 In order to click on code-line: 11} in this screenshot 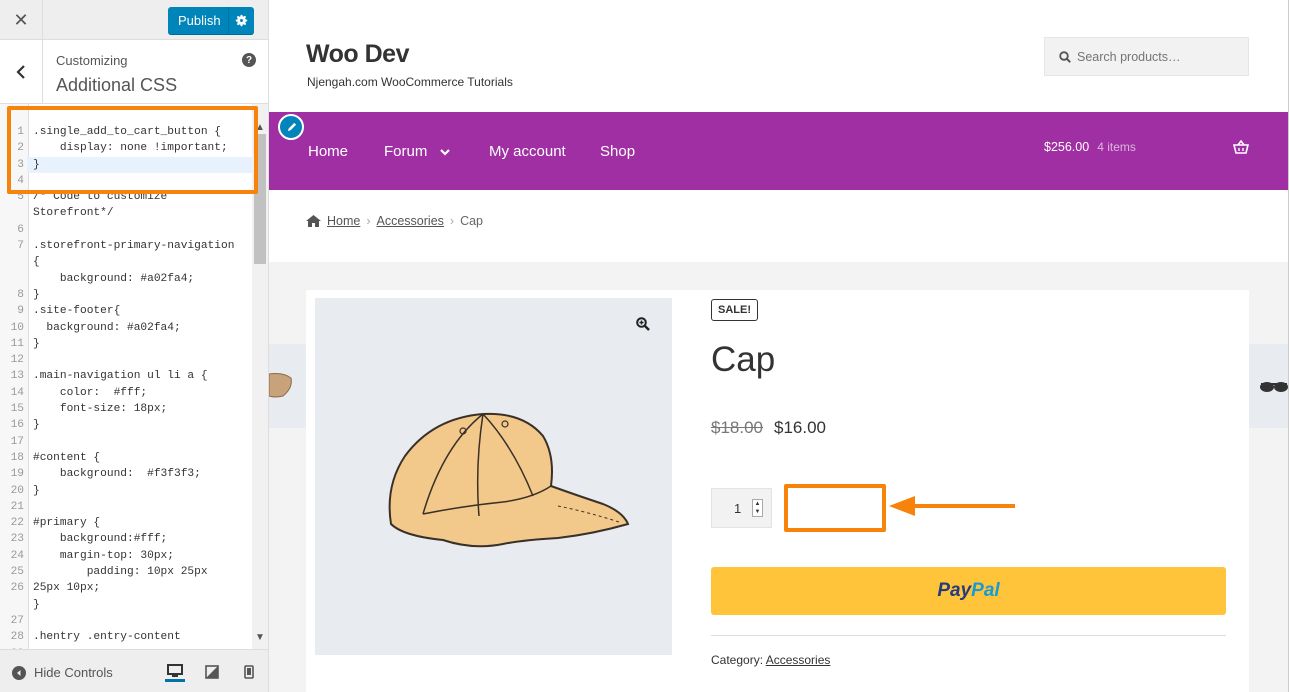, I will do `click(126, 344)`.